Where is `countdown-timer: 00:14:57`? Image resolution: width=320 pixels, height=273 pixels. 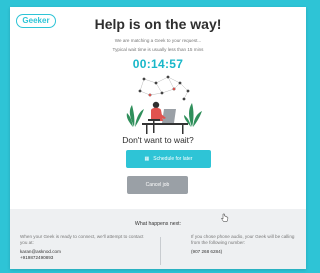 countdown-timer: 00:14:57 is located at coordinates (158, 64).